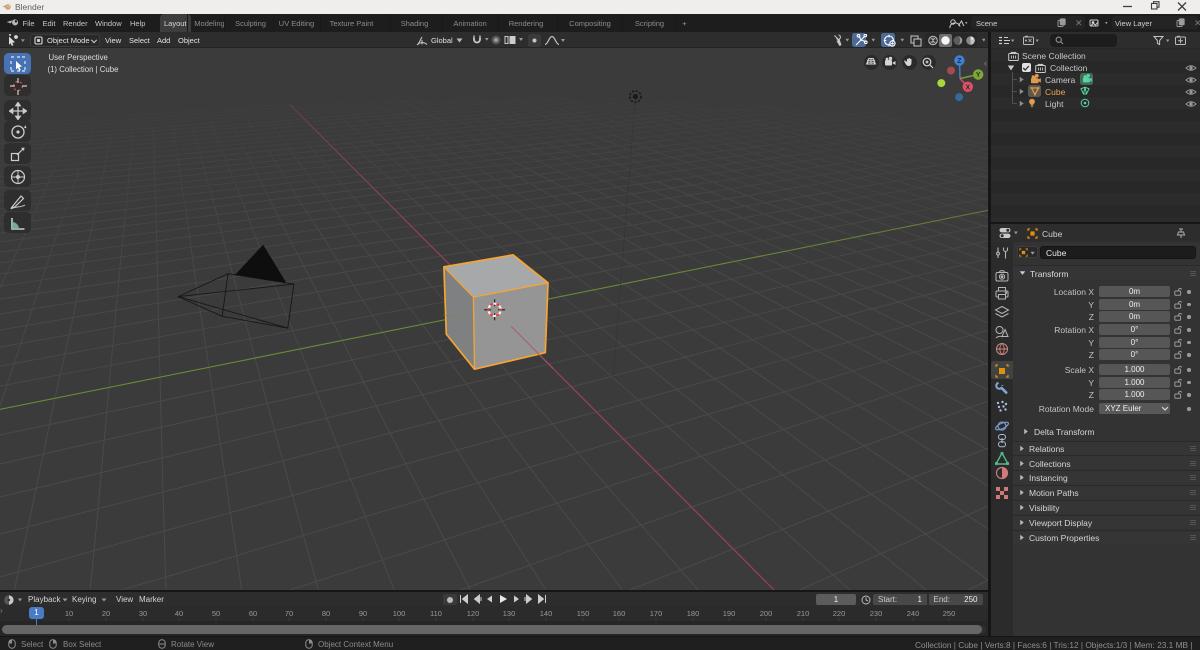 This screenshot has height=650, width=1200. What do you see at coordinates (967, 87) in the screenshot?
I see `svg-text: X` at bounding box center [967, 87].